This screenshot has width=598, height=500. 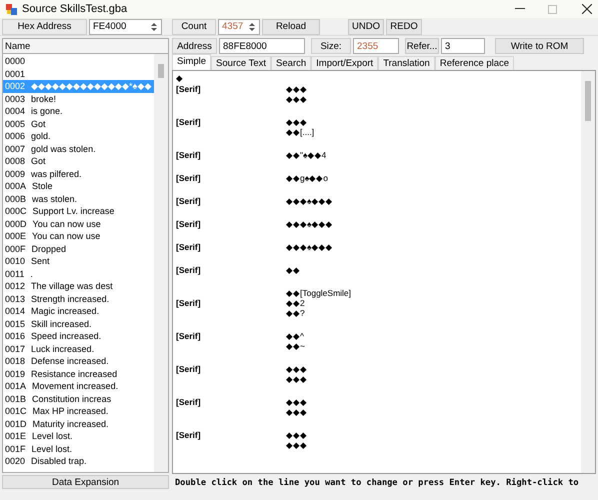 I want to click on column-header: Name, so click(x=85, y=46).